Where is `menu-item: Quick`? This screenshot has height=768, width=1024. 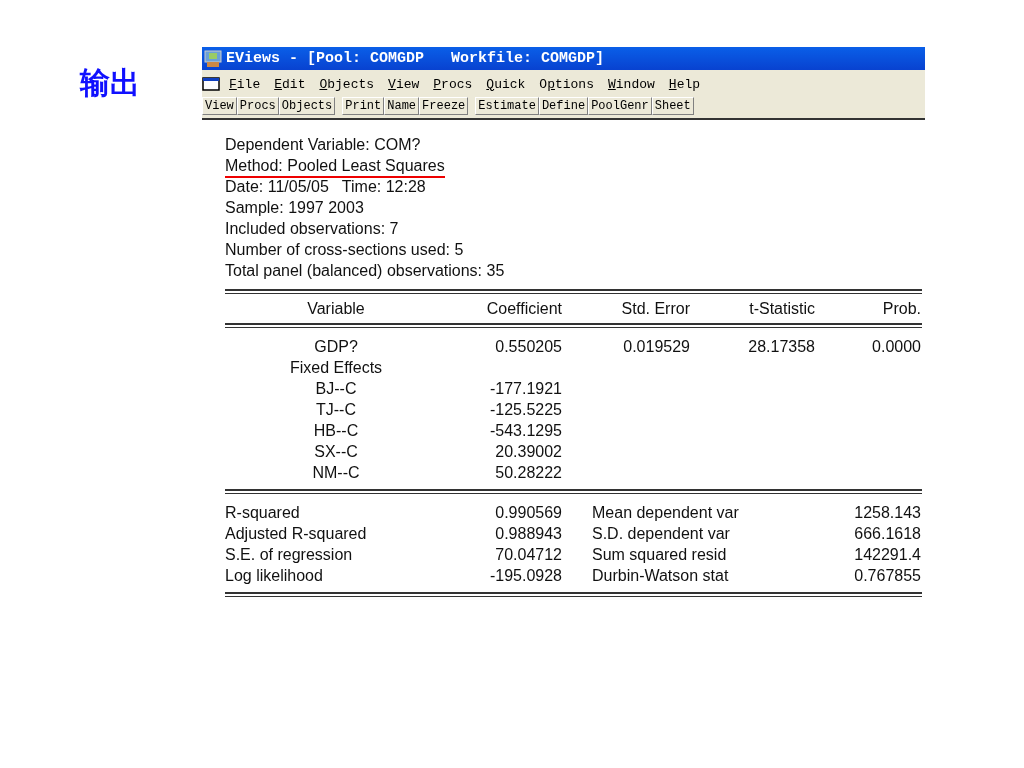 menu-item: Quick is located at coordinates (506, 84).